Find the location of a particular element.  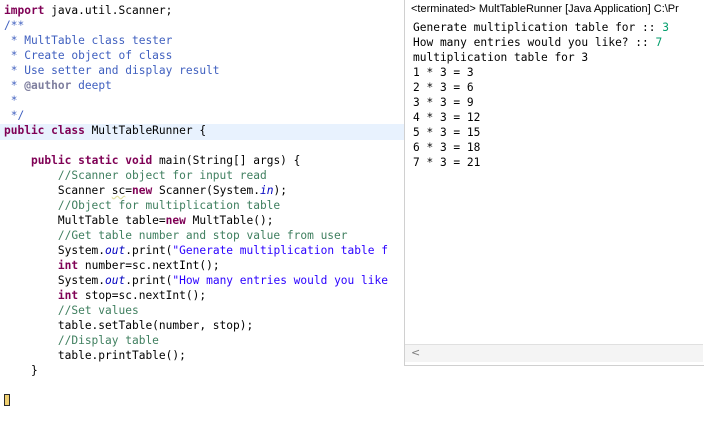

code-line: int stop=sc.nextInt(); is located at coordinates (105, 295).